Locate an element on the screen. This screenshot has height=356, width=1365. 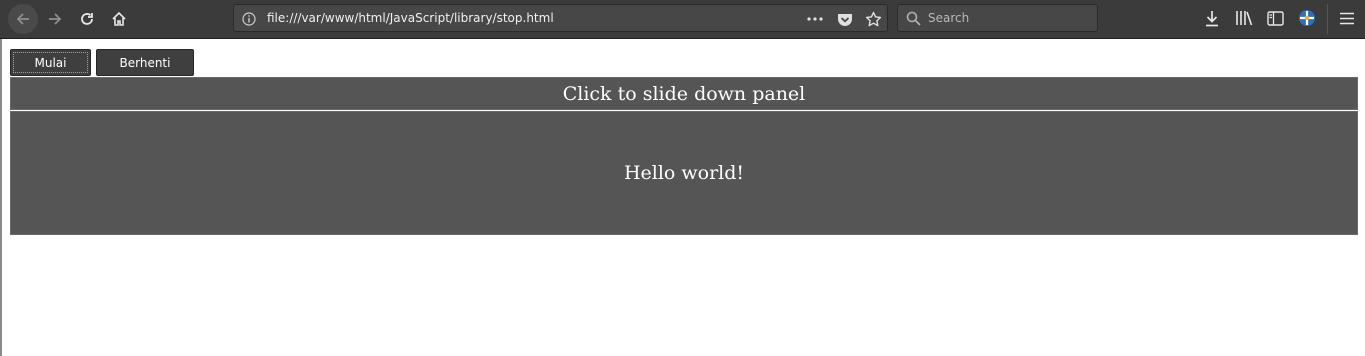
start-button: Mulai is located at coordinates (50, 62).